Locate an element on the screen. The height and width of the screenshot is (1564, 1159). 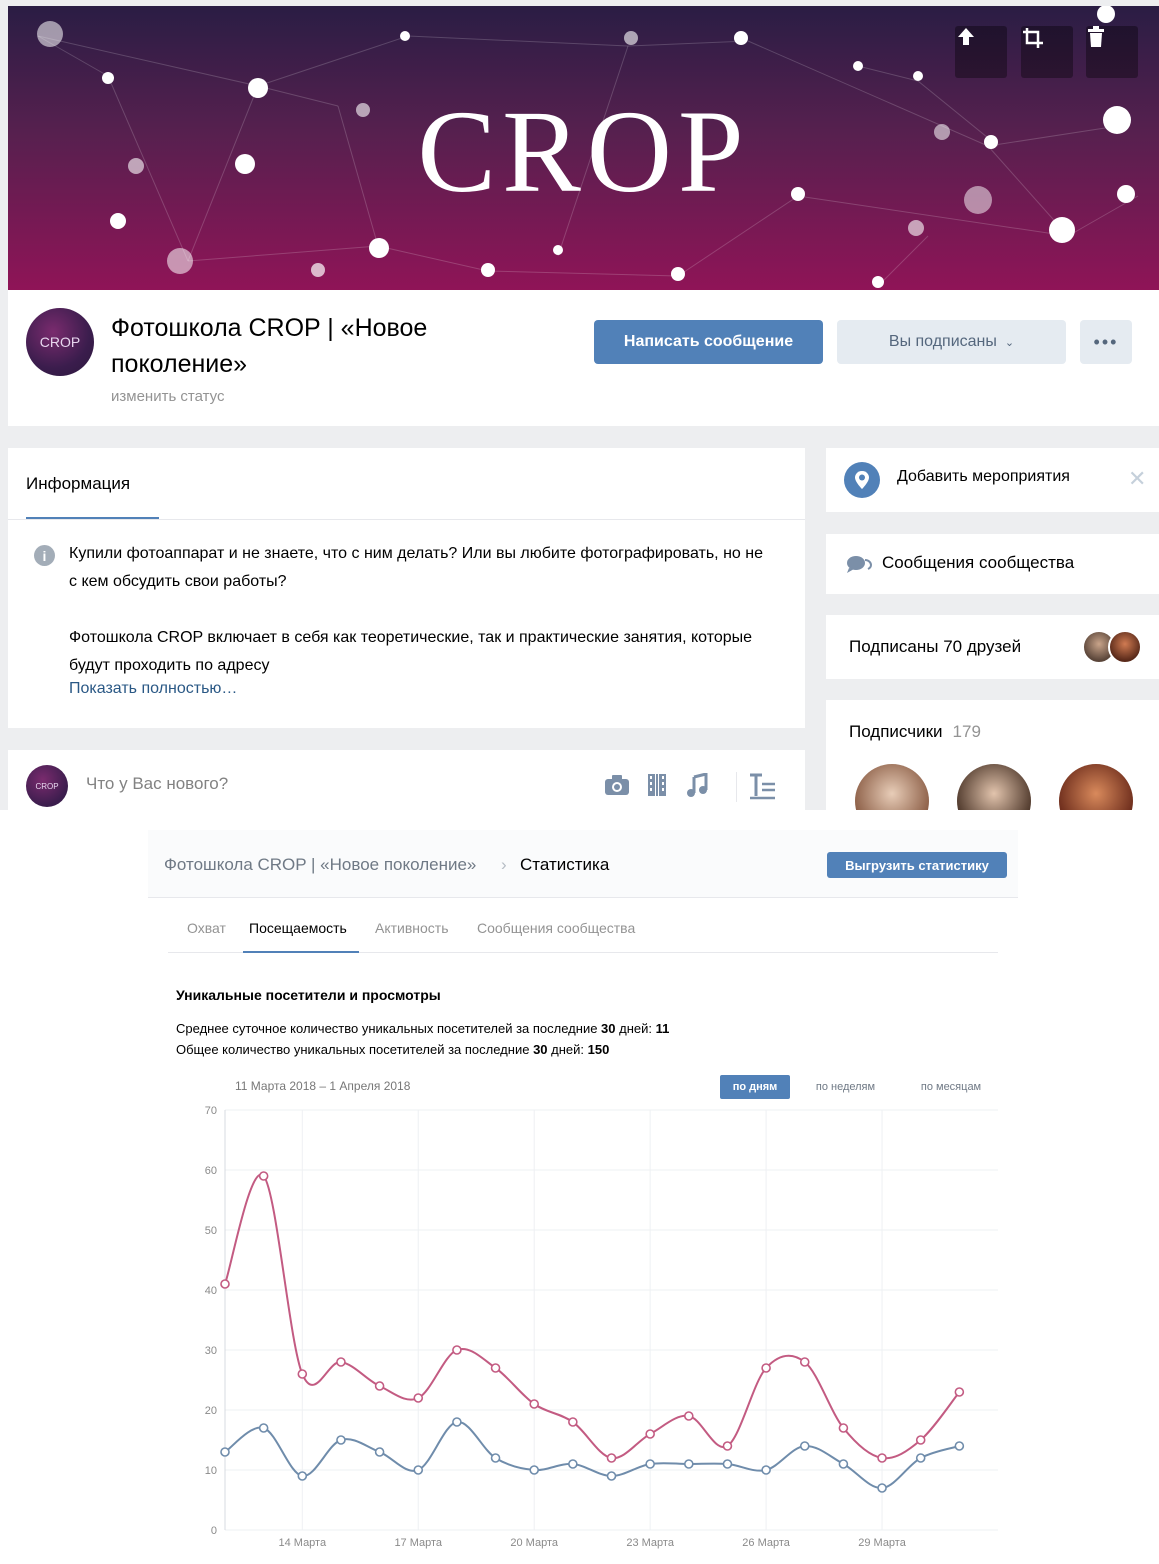
new-post-input: Что у Вас нового? is located at coordinates (157, 784).